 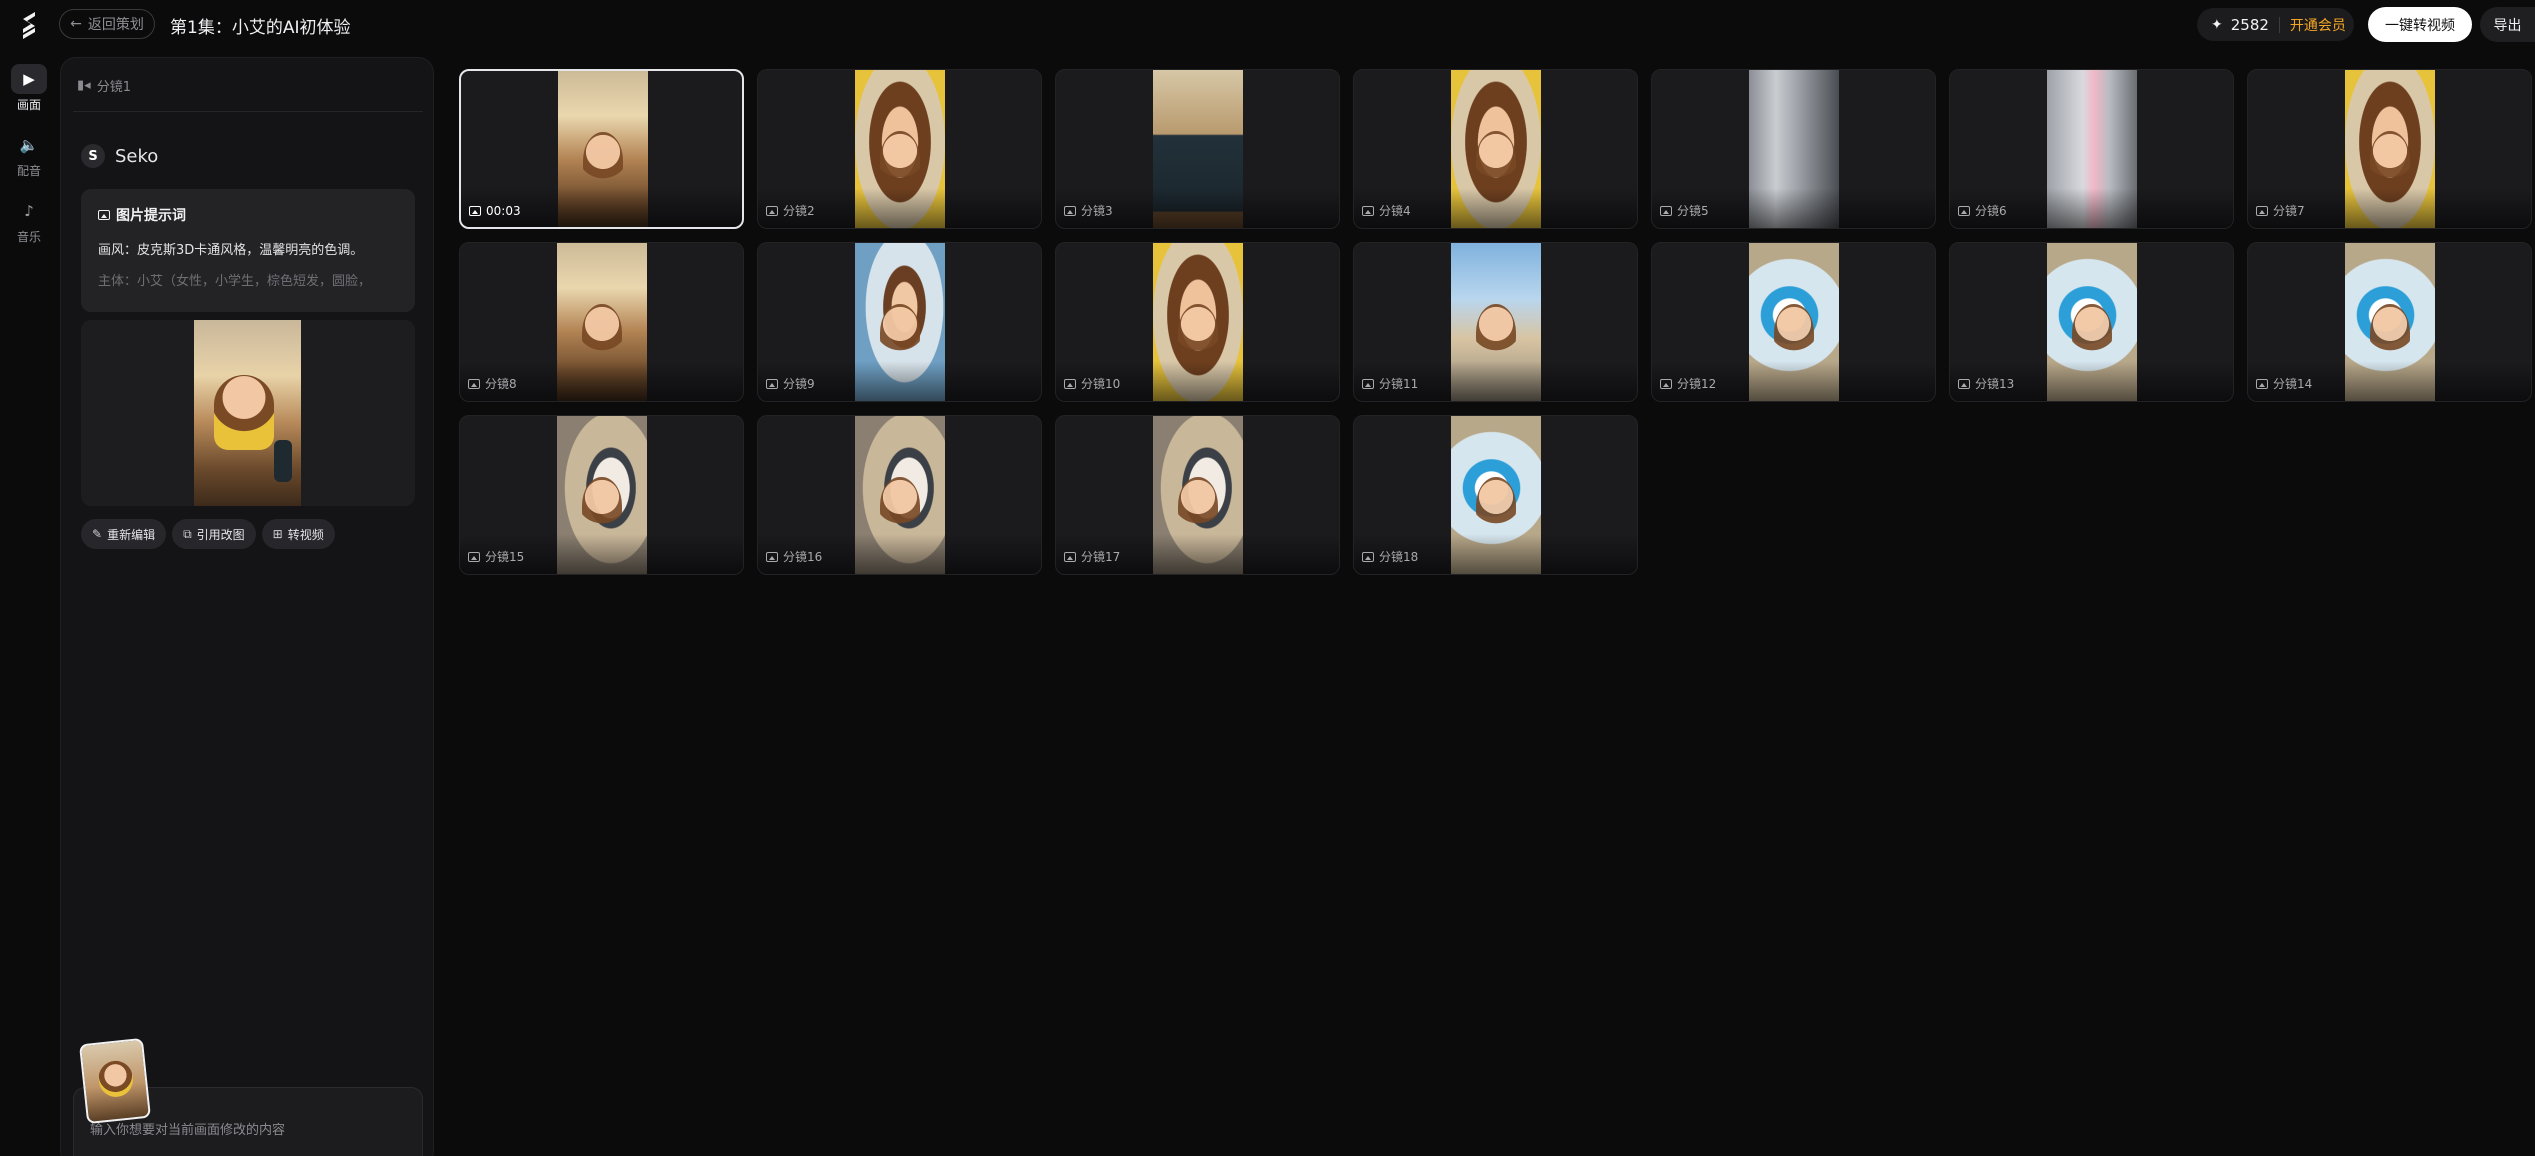 What do you see at coordinates (28, 105) in the screenshot?
I see `rail-label: 画面` at bounding box center [28, 105].